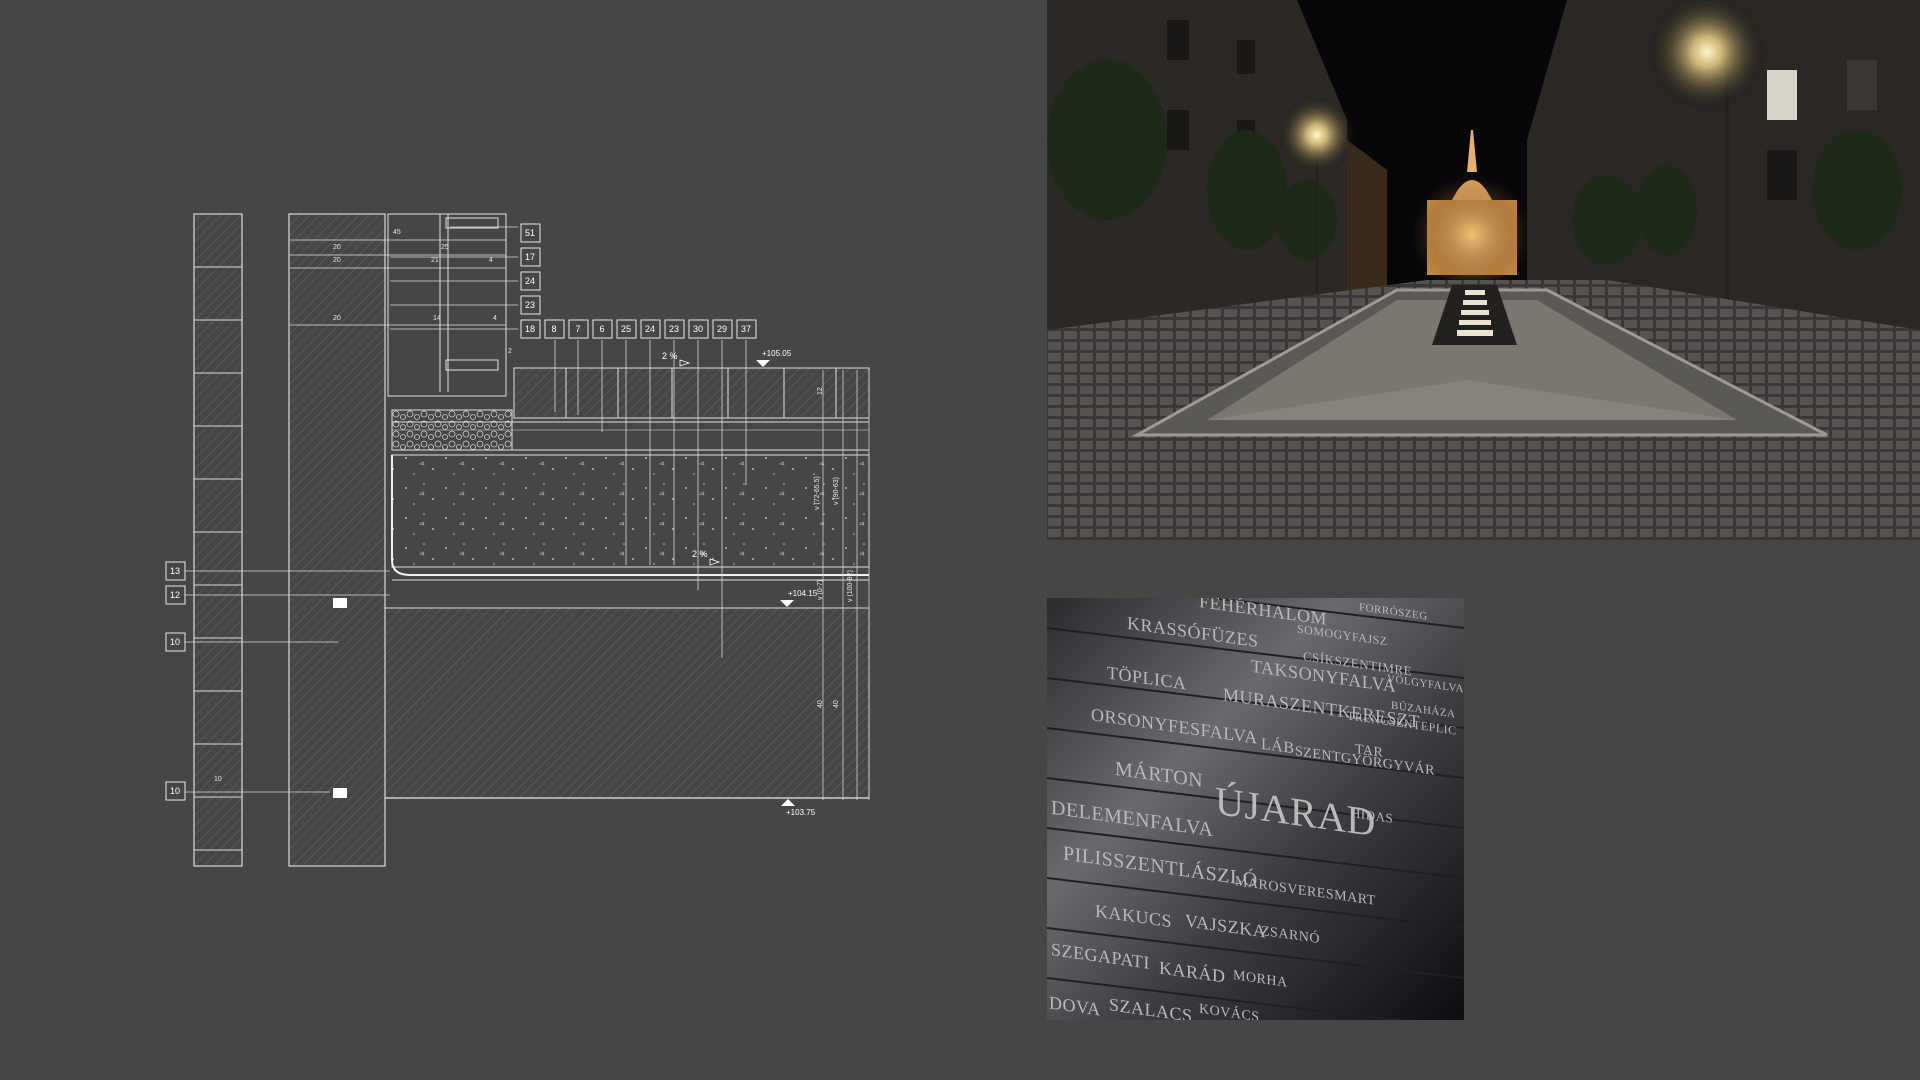 The height and width of the screenshot is (1080, 1920). Describe the element at coordinates (577, 329) in the screenshot. I see `svg-text: 7` at that location.